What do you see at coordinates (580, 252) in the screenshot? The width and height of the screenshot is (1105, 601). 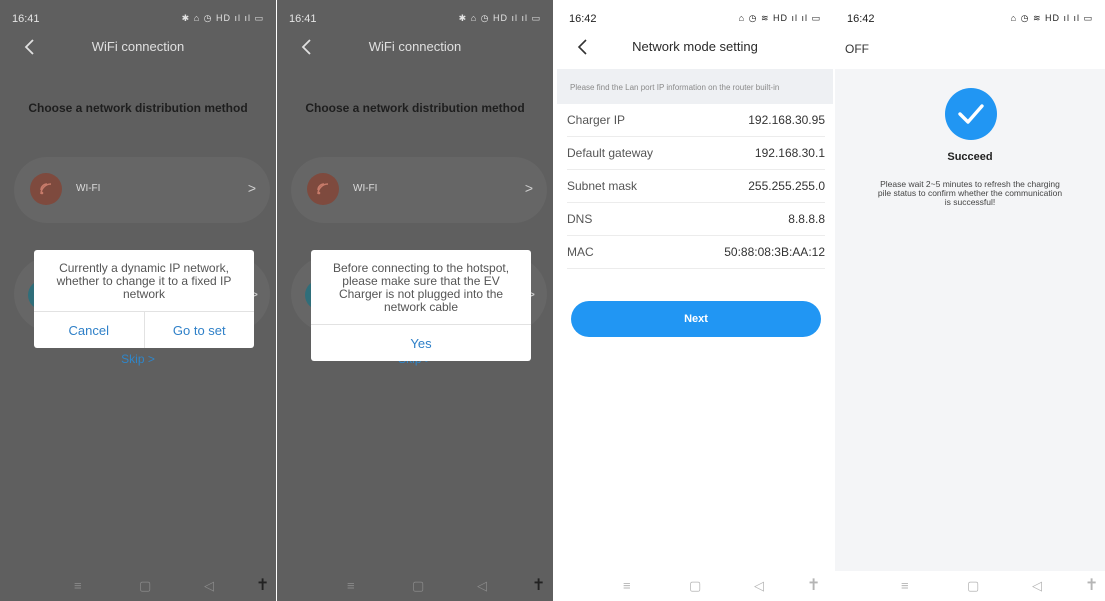 I see `field-label: MAC` at bounding box center [580, 252].